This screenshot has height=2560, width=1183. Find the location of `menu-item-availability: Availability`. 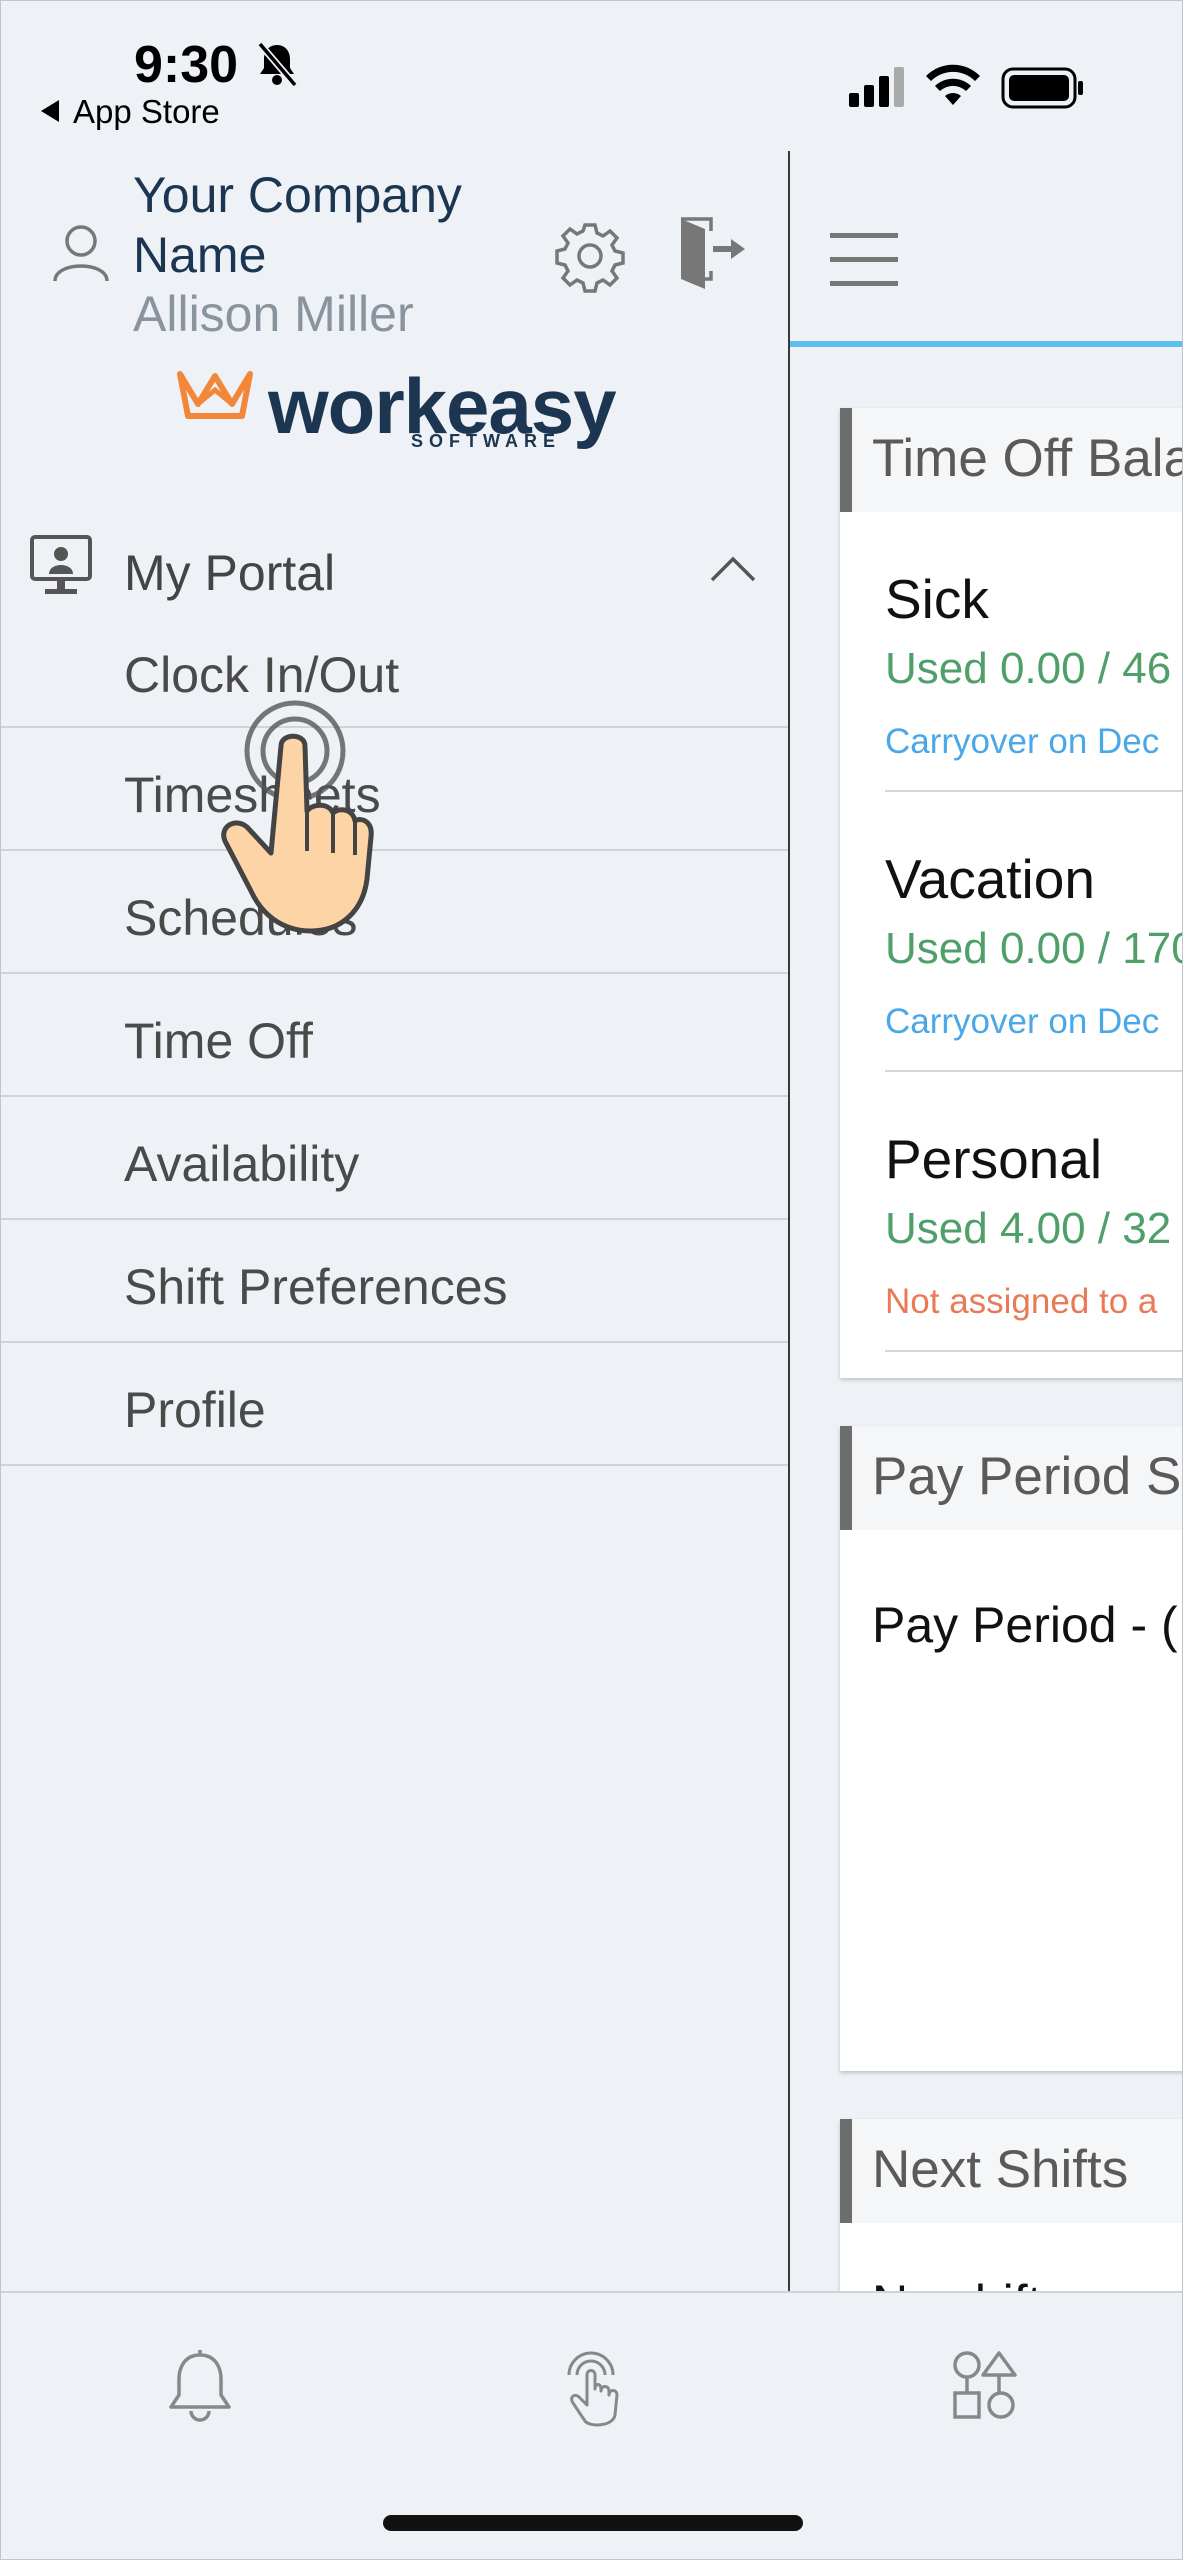

menu-item-availability: Availability is located at coordinates (394, 1158).